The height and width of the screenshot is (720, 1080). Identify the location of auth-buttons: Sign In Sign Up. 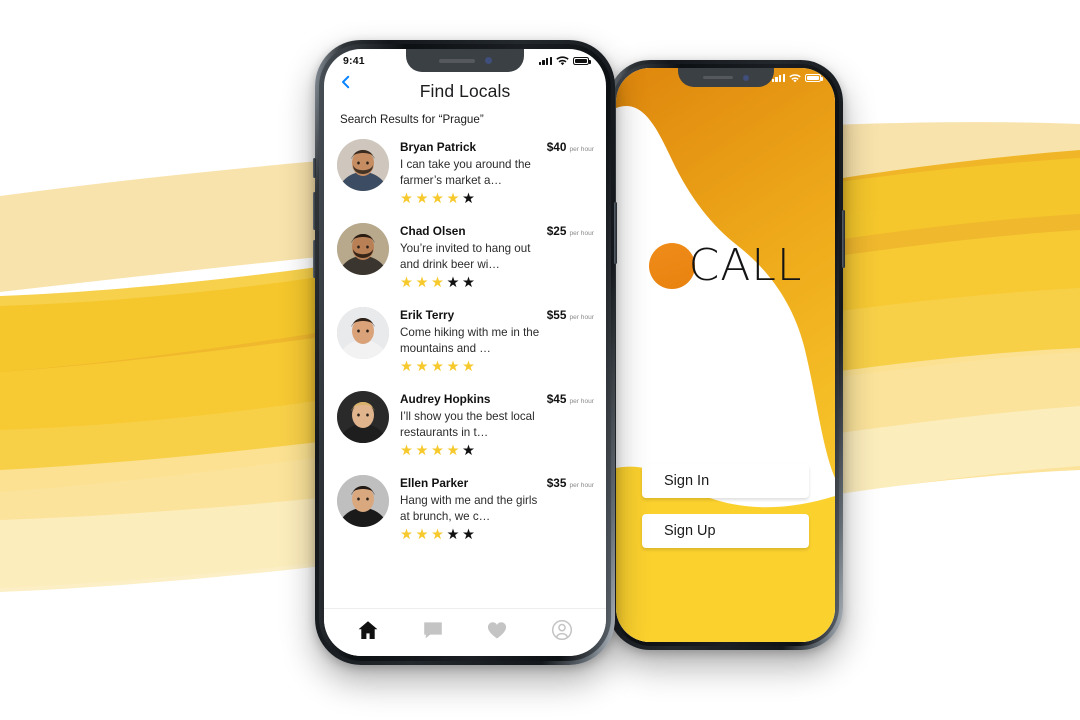
(725, 514).